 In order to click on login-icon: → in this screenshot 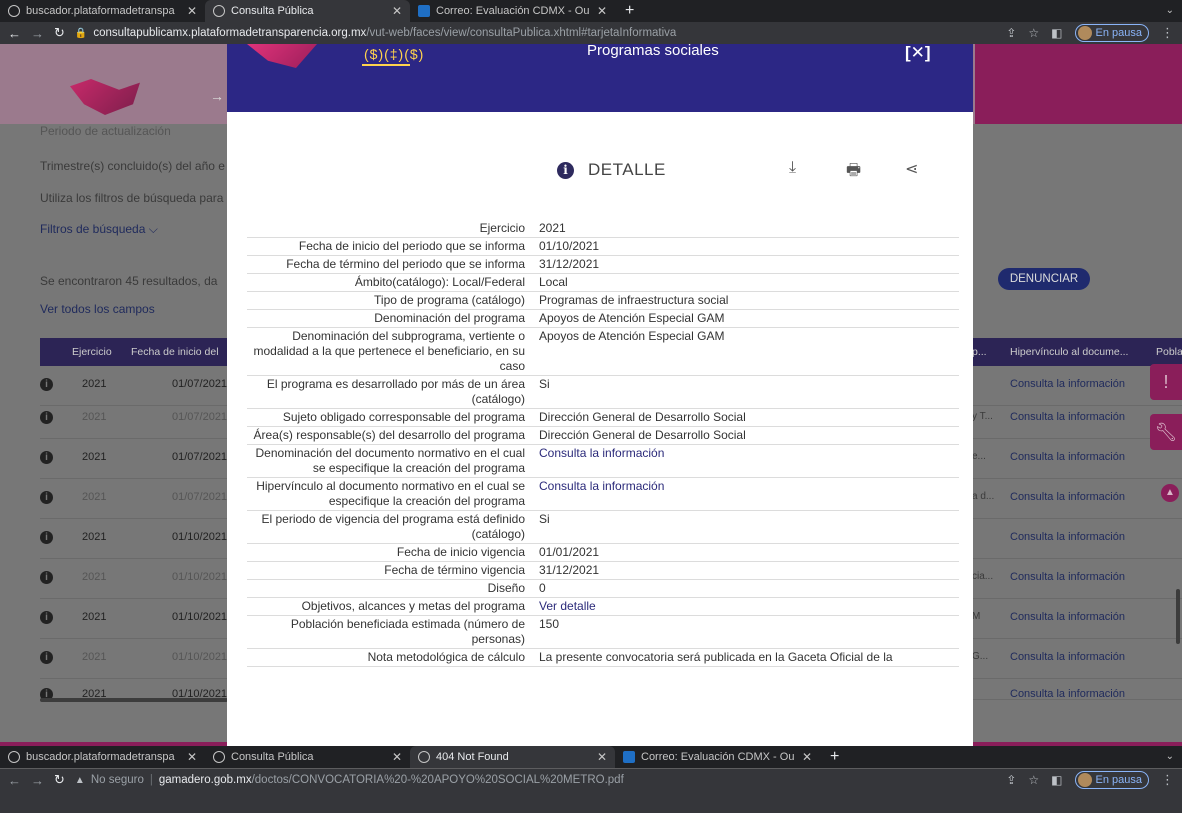, I will do `click(217, 96)`.